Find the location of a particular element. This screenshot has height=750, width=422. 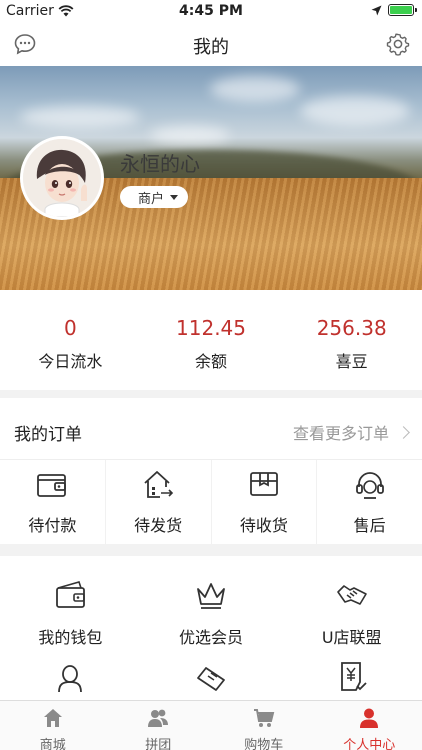

package-icon is located at coordinates (263, 484).